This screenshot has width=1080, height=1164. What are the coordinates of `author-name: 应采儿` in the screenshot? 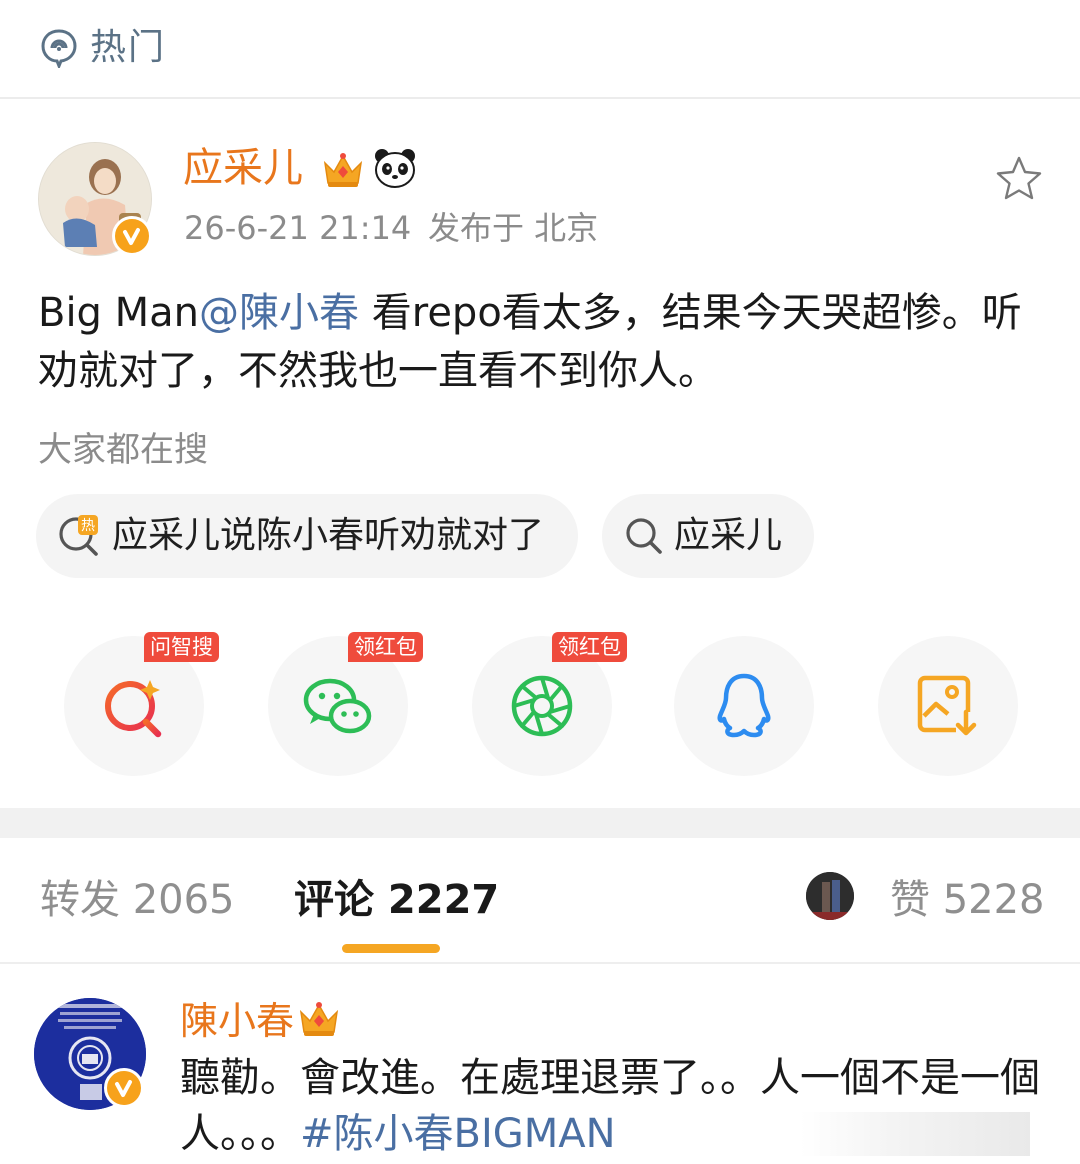 It's located at (243, 168).